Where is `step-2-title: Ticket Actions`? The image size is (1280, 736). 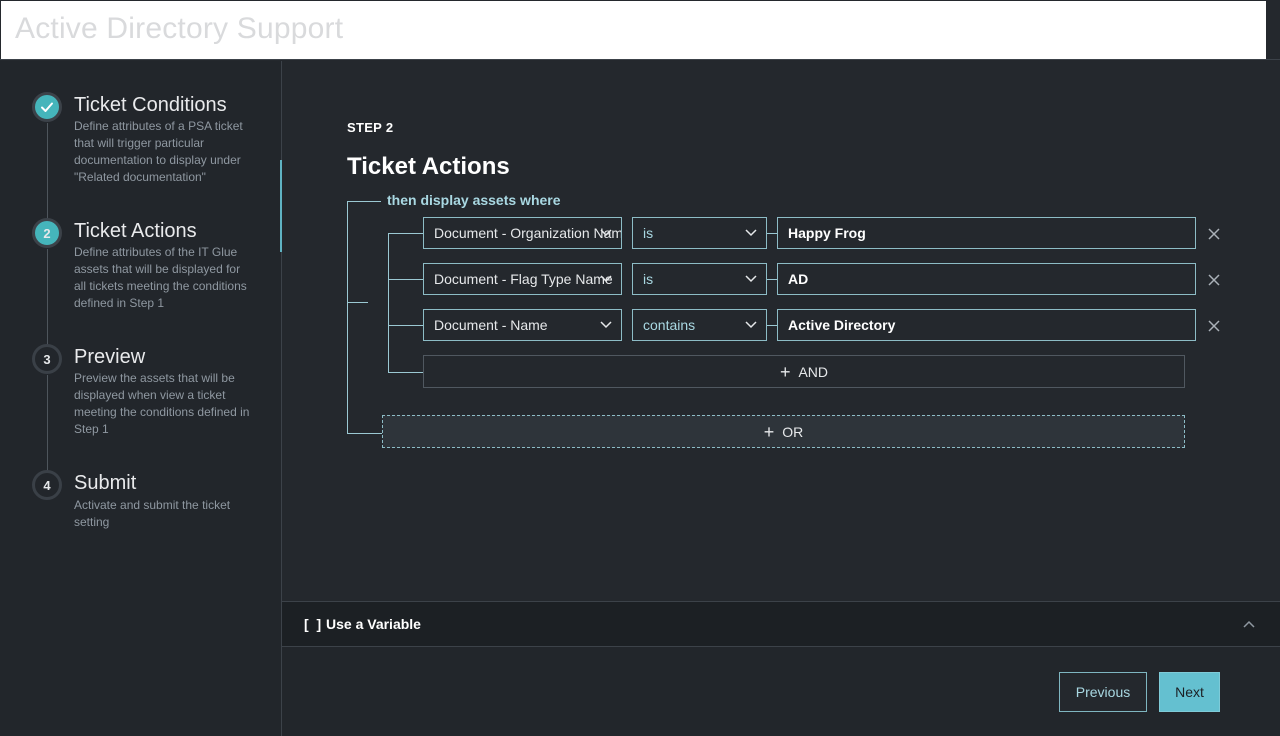 step-2-title: Ticket Actions is located at coordinates (135, 231).